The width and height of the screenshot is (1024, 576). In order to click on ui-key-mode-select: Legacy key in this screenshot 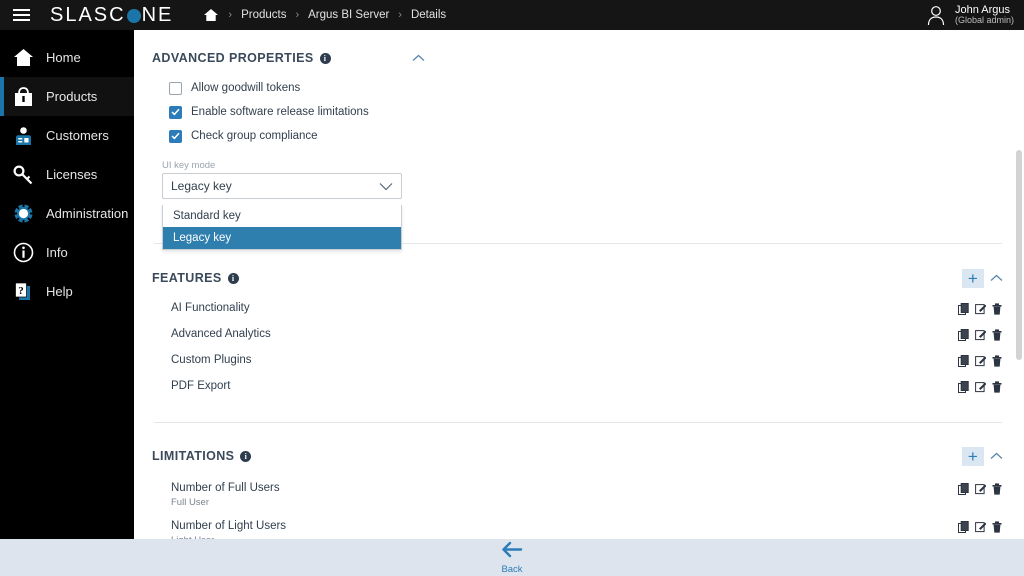, I will do `click(282, 186)`.